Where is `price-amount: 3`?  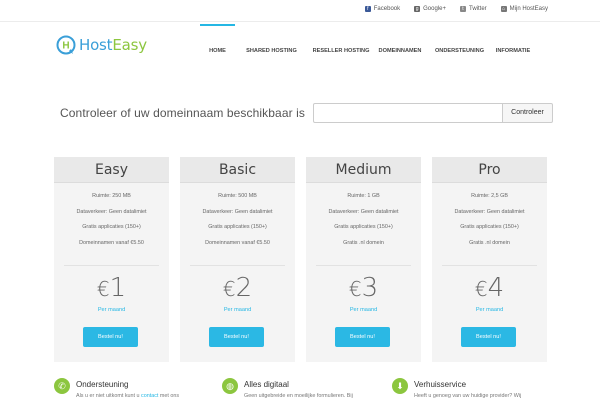 price-amount: 3 is located at coordinates (370, 288).